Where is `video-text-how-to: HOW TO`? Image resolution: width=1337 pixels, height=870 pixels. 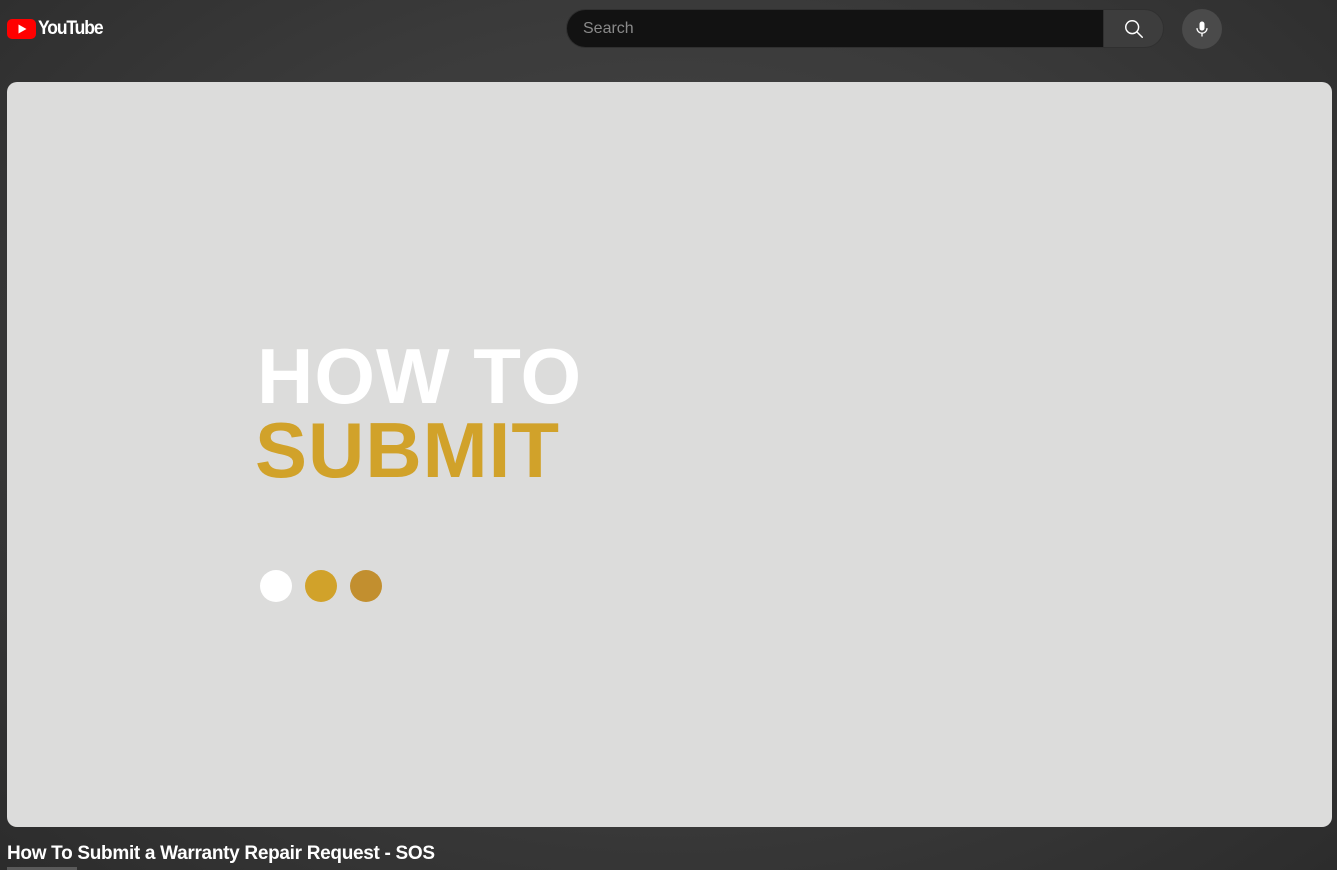 video-text-how-to: HOW TO is located at coordinates (420, 376).